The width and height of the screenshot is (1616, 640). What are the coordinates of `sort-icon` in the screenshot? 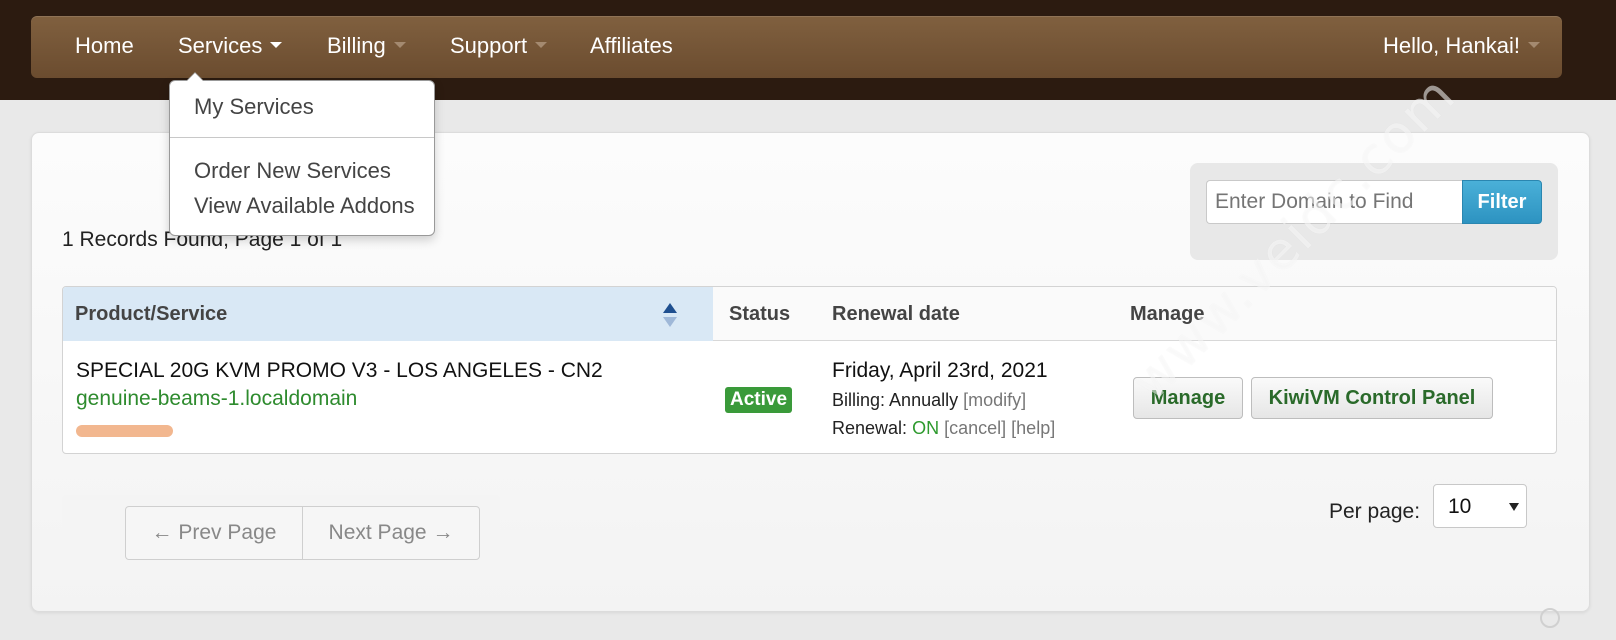 It's located at (670, 315).